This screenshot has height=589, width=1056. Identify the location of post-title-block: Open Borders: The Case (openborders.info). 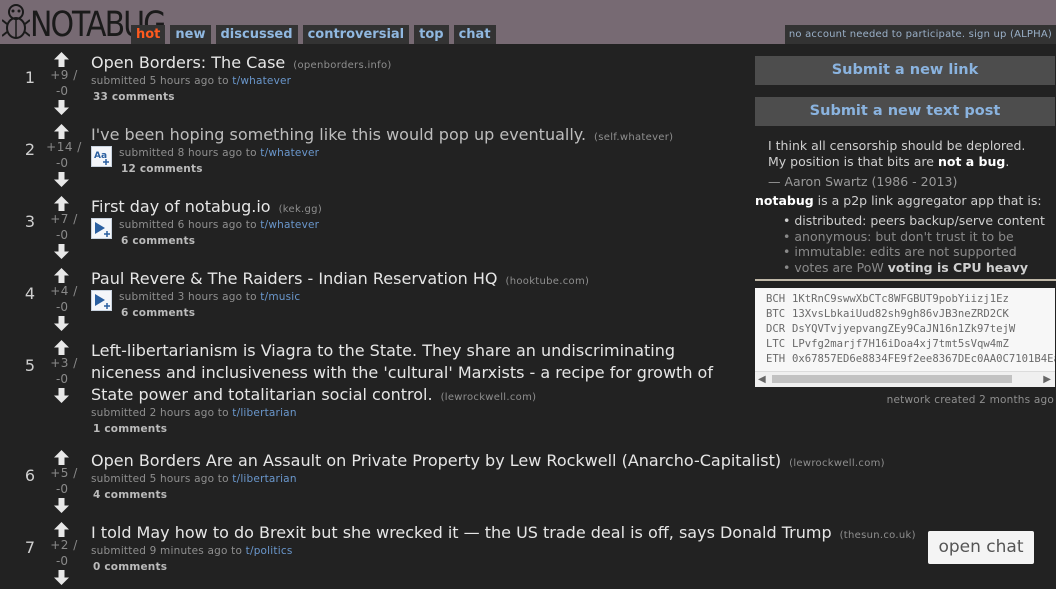
(241, 64).